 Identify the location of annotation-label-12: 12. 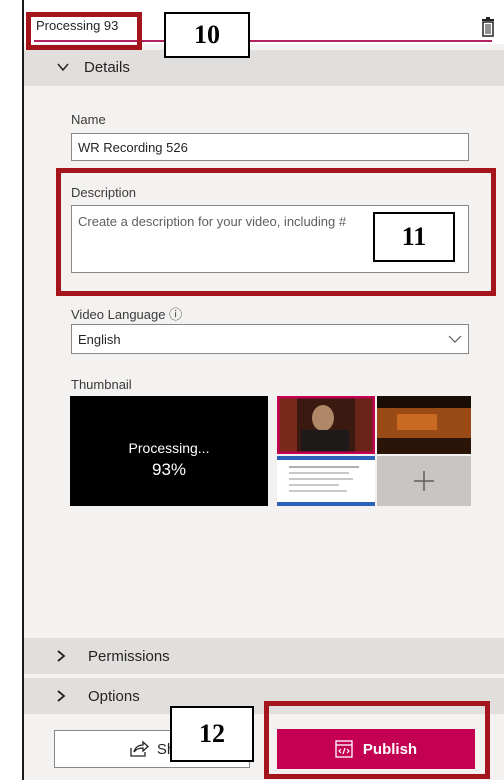
(212, 734).